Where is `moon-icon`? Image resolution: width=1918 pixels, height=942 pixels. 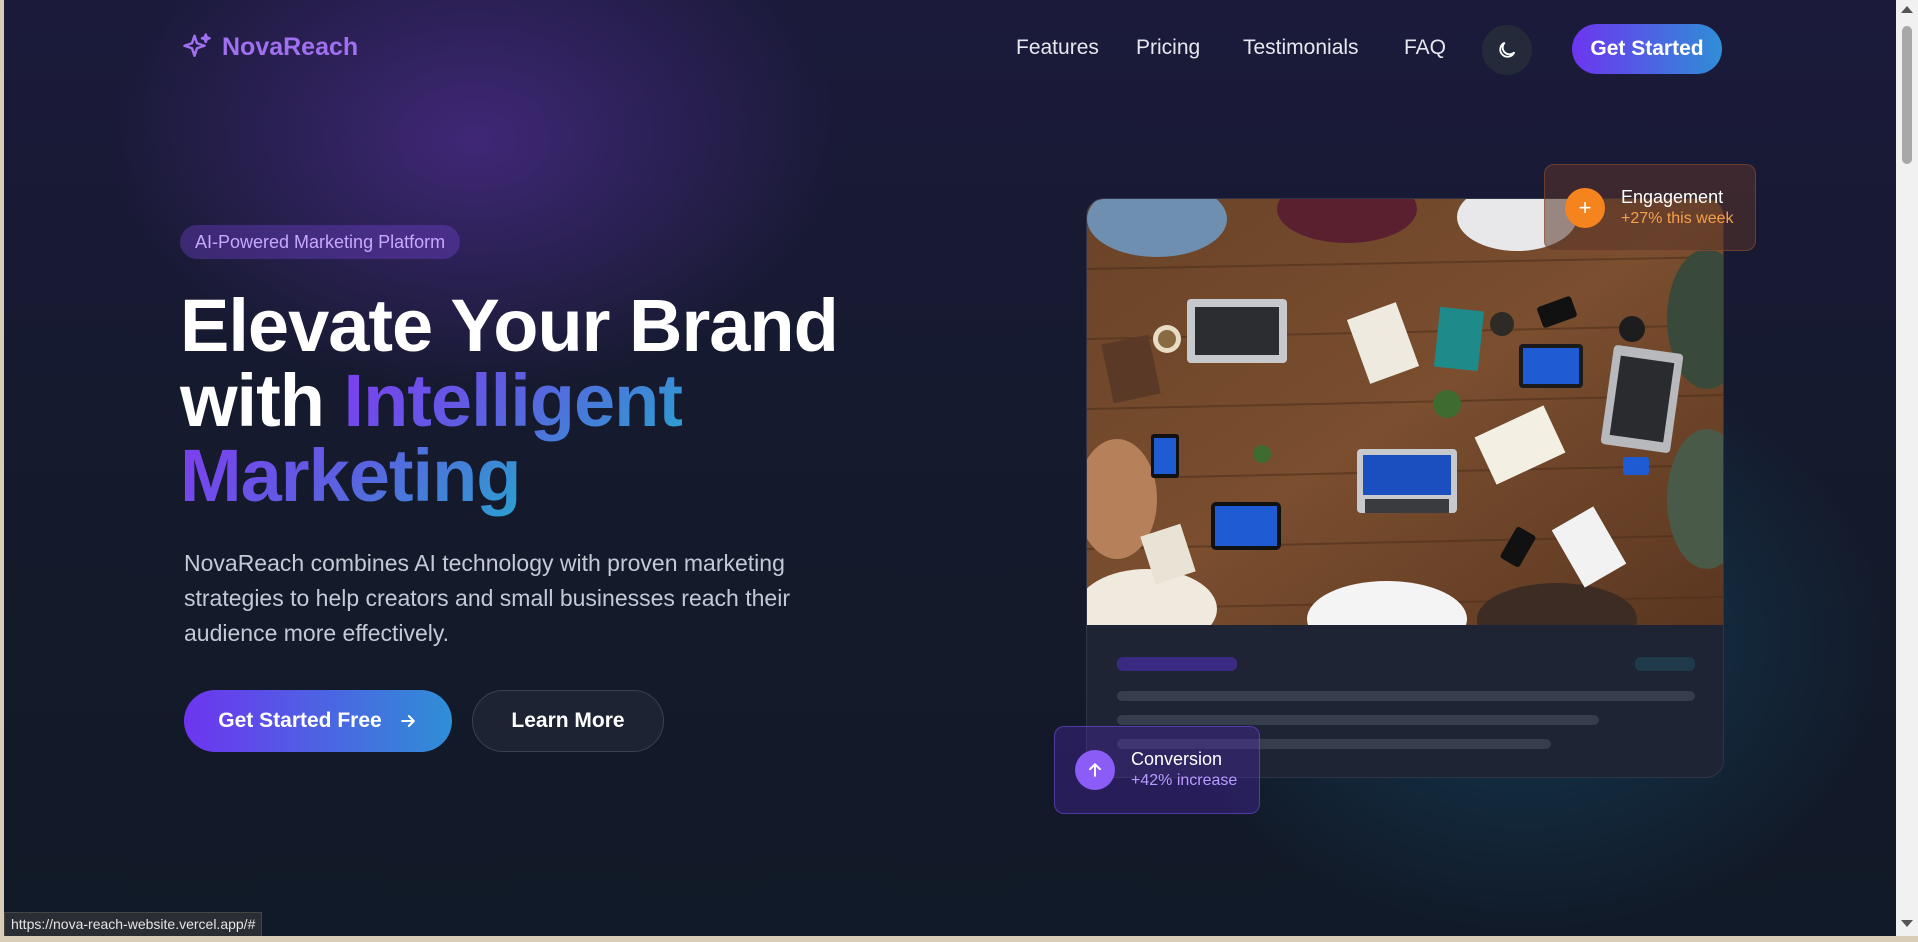 moon-icon is located at coordinates (1507, 49).